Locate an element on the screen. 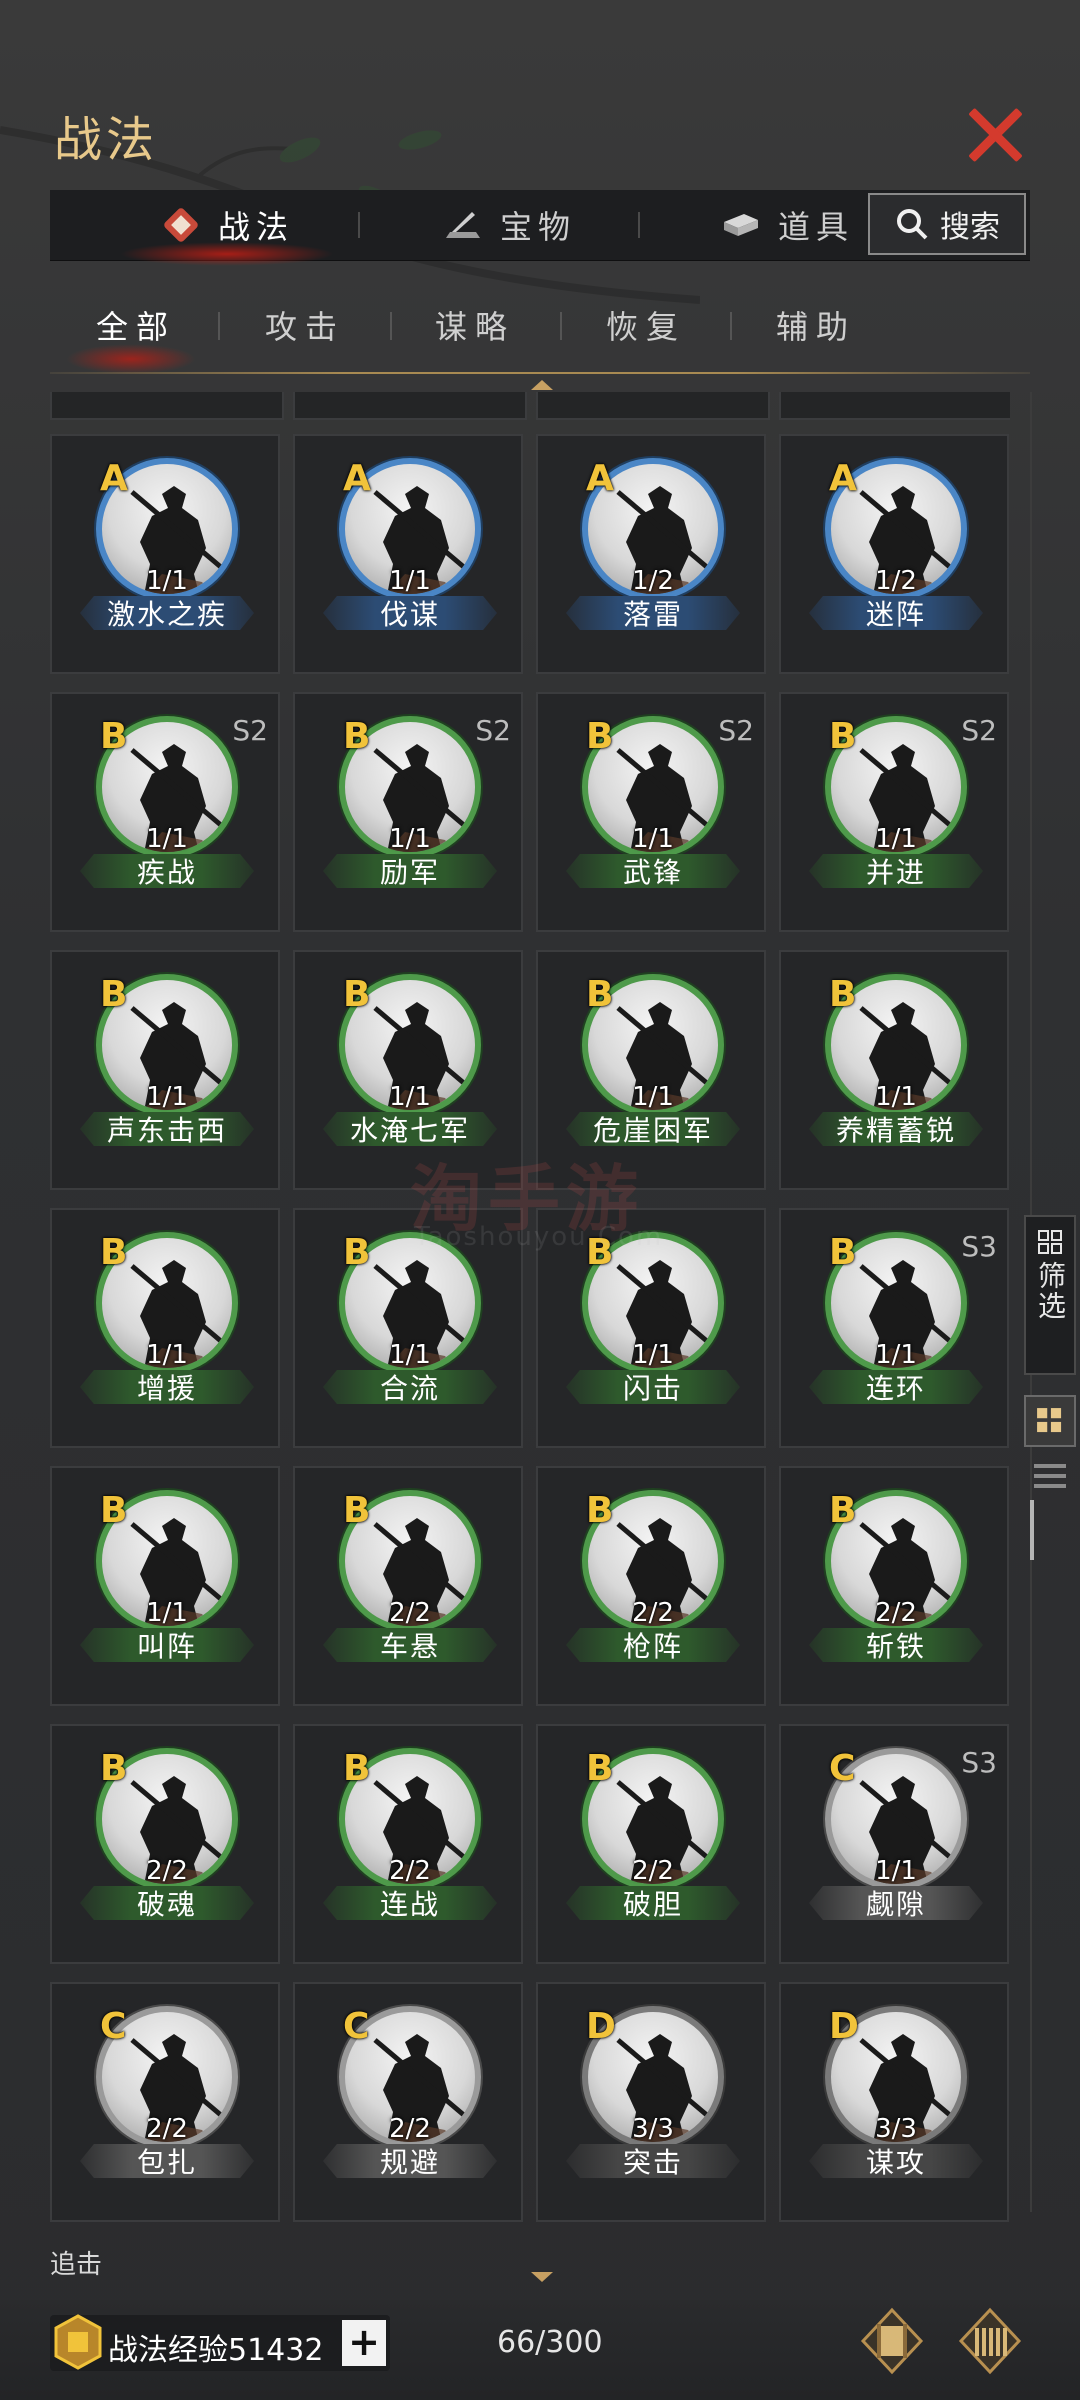  grid-view-button is located at coordinates (1050, 1421).